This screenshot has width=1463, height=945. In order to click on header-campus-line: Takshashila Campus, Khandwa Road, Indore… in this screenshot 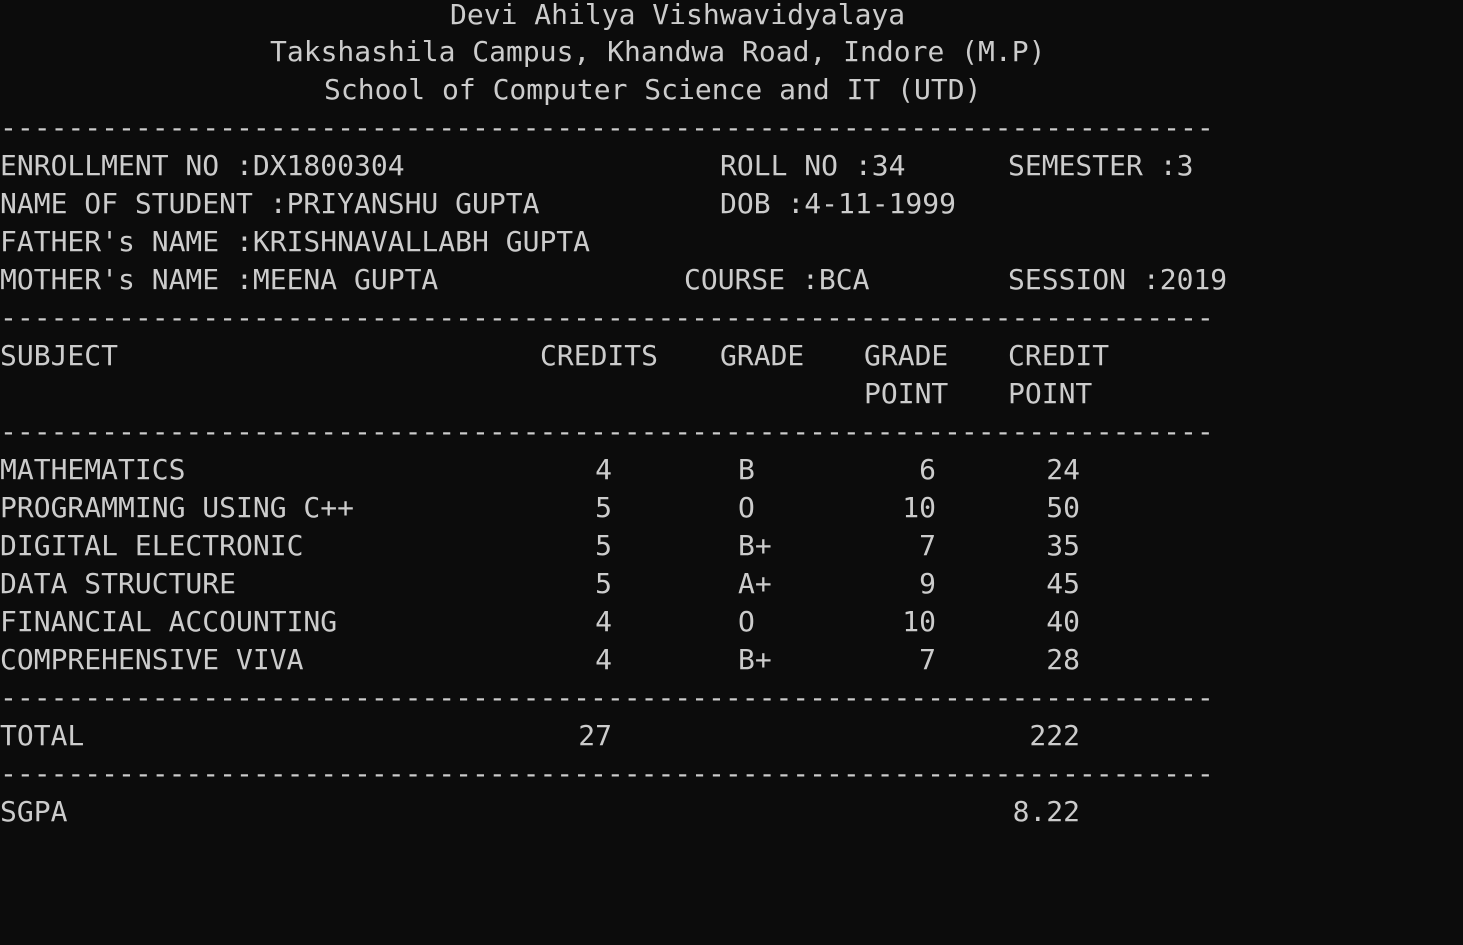, I will do `click(731, 52)`.